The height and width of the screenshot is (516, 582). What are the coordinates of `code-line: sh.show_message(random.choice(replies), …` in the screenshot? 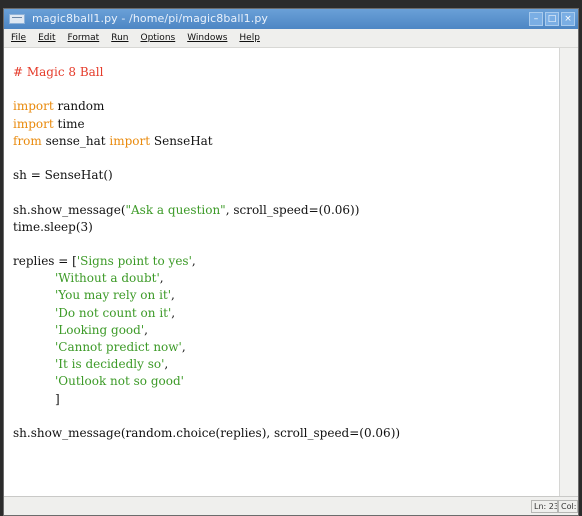 It's located at (206, 433).